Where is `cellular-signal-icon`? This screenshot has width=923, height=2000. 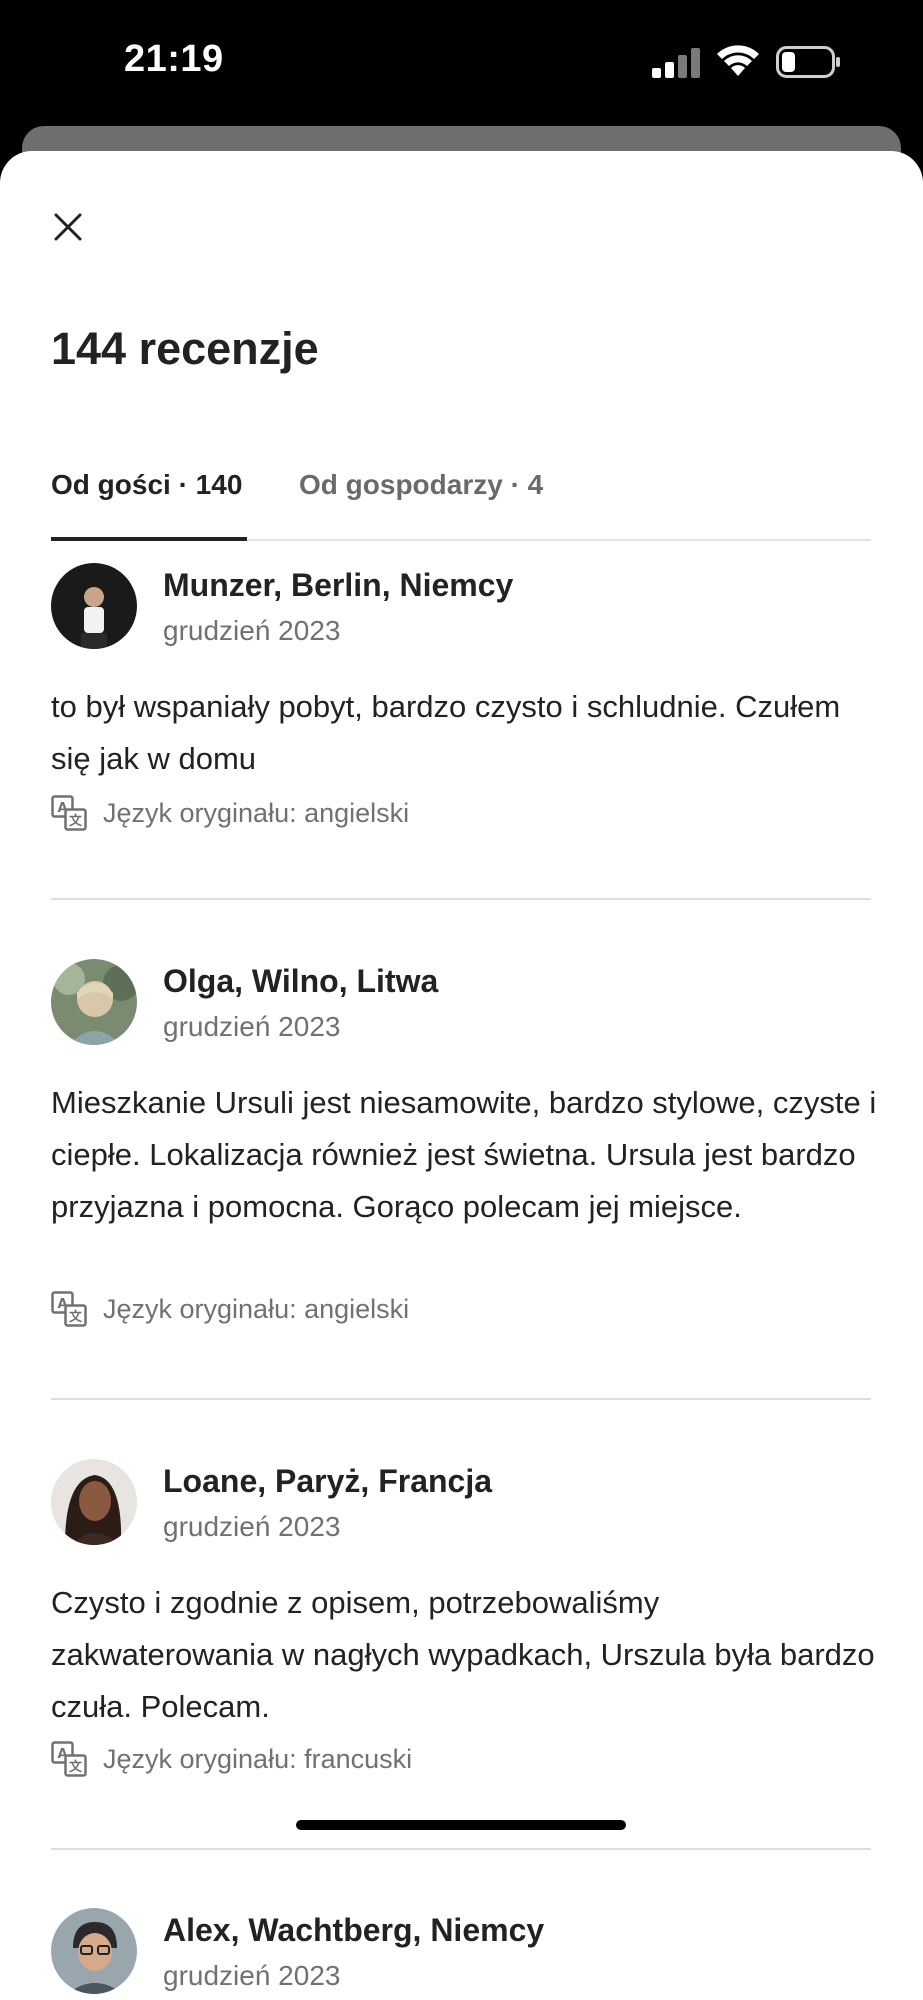
cellular-signal-icon is located at coordinates (676, 63).